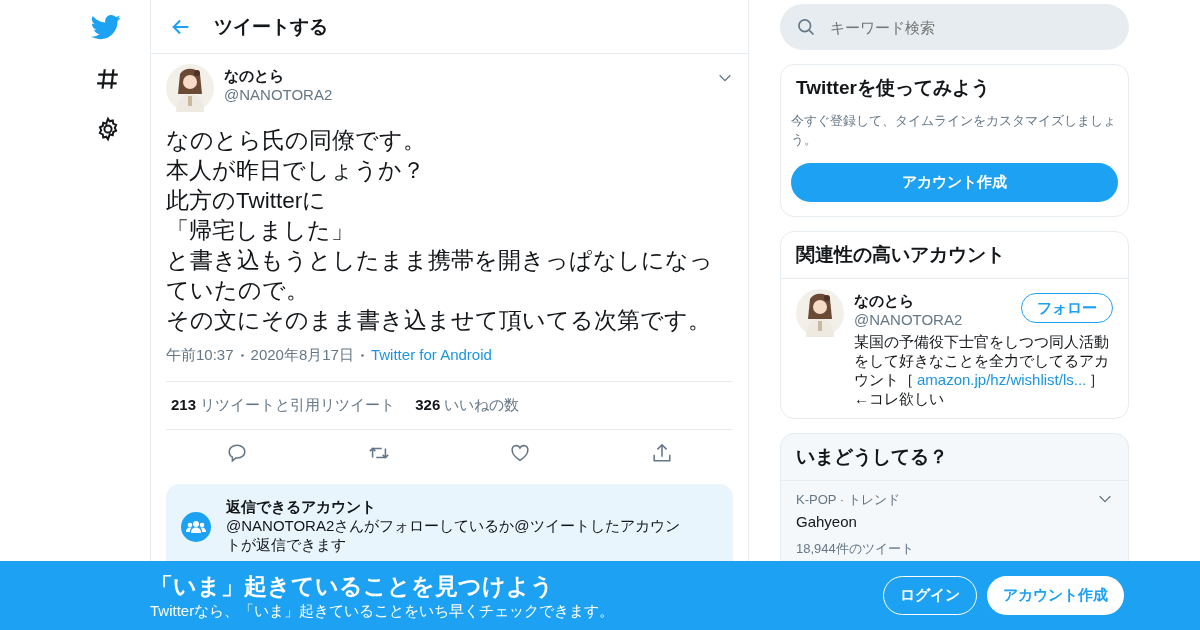 This screenshot has height=630, width=1200. What do you see at coordinates (352, 586) in the screenshot?
I see `banner-title: 「いま」起きていることを見つけよう` at bounding box center [352, 586].